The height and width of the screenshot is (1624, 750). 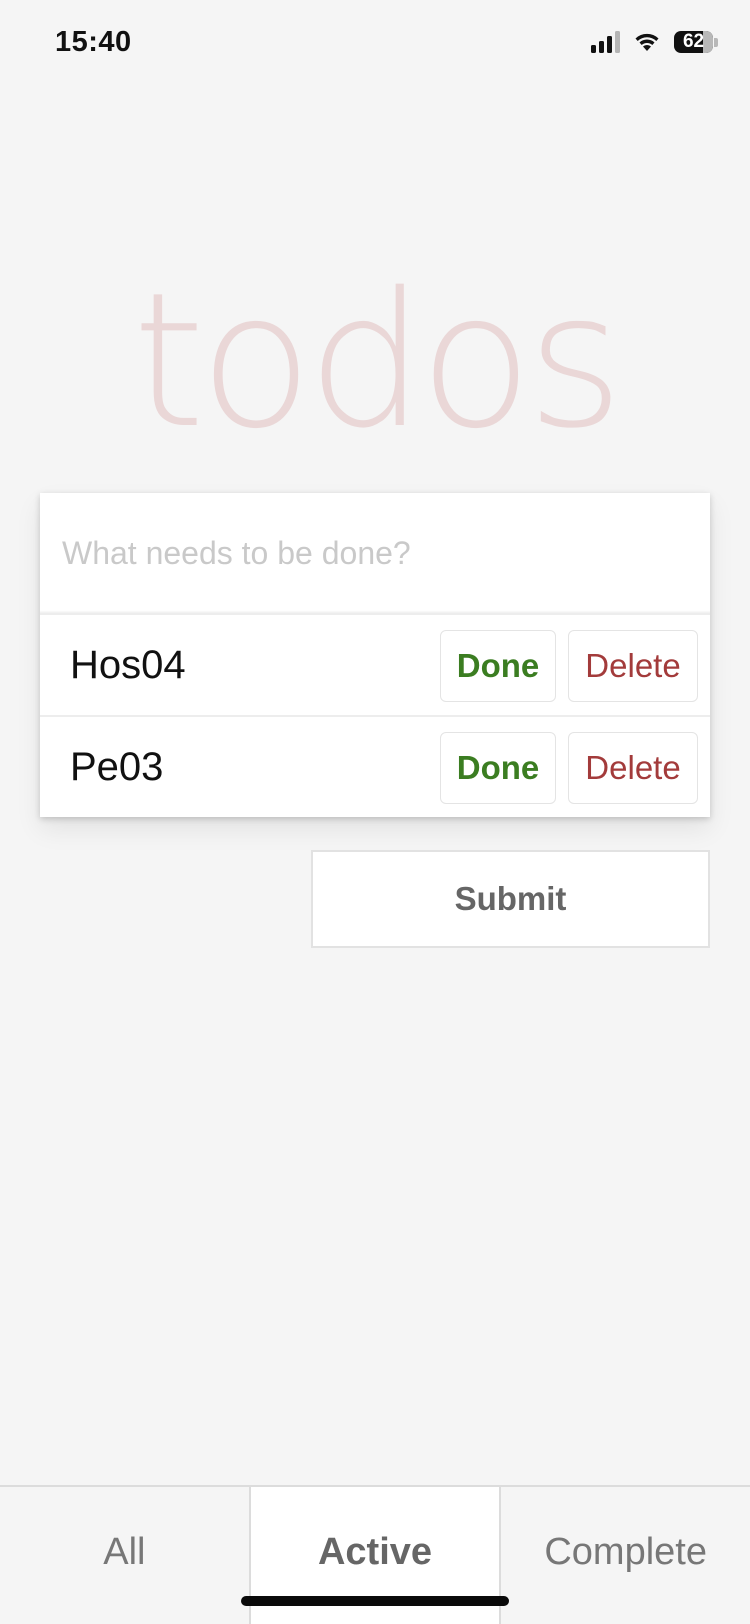 I want to click on todo-item-text: Hos04, so click(x=128, y=664).